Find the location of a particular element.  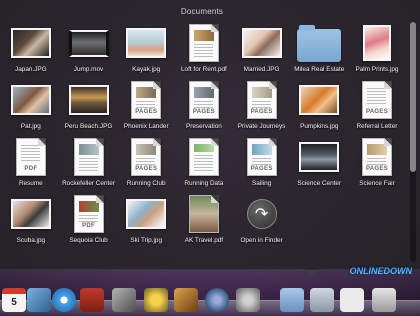

stack-item-science-fair: PAGES Science Fair is located at coordinates (377, 164).